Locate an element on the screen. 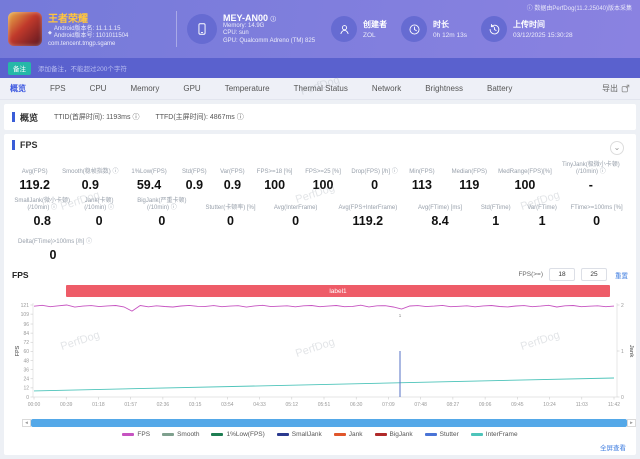 The image size is (640, 459). tab-FPS: FPS is located at coordinates (58, 88).